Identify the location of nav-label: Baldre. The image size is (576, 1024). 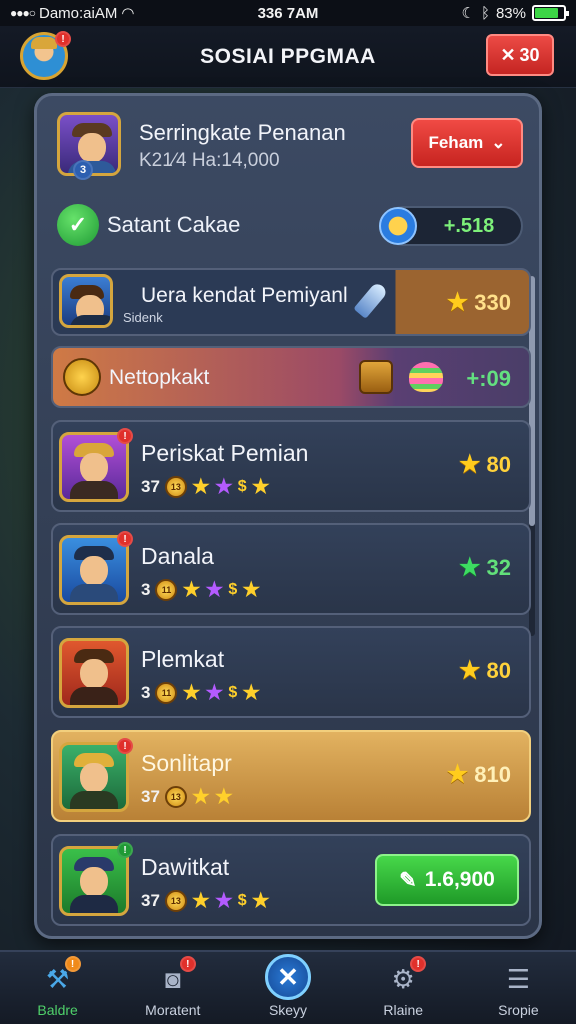
(57, 1010).